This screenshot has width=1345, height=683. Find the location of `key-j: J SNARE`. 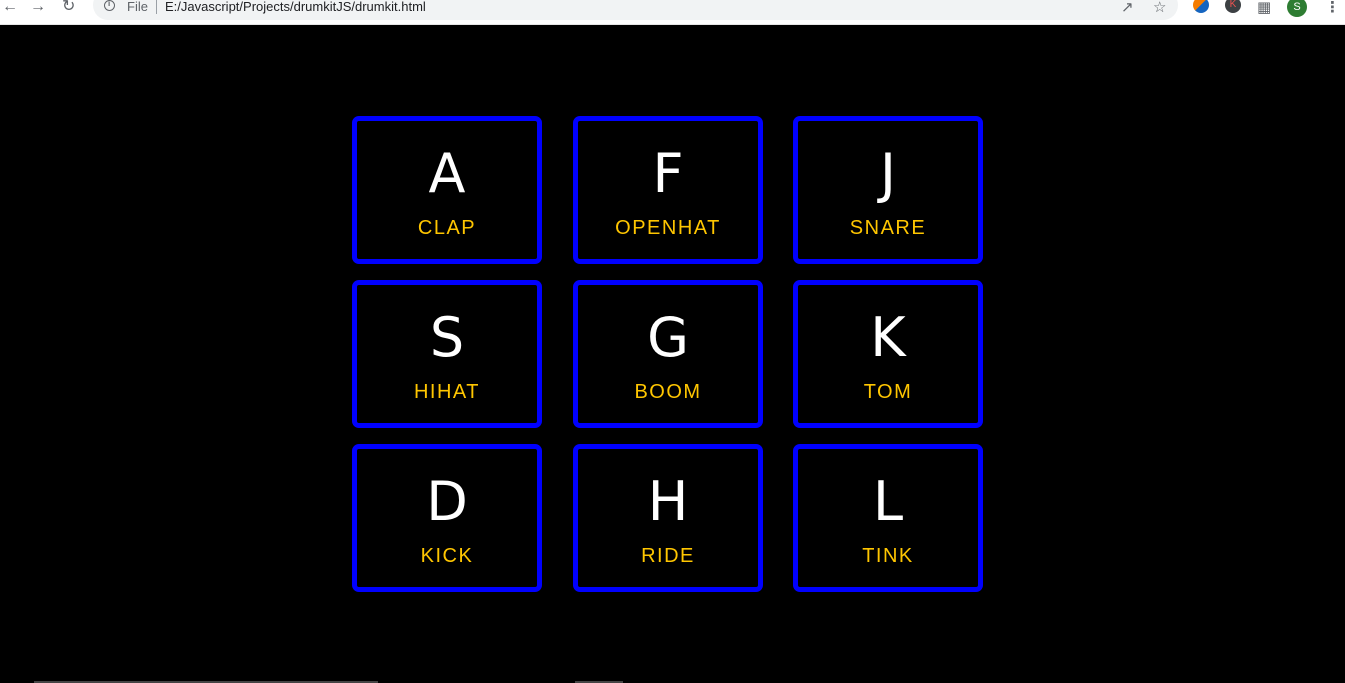

key-j: J SNARE is located at coordinates (888, 190).